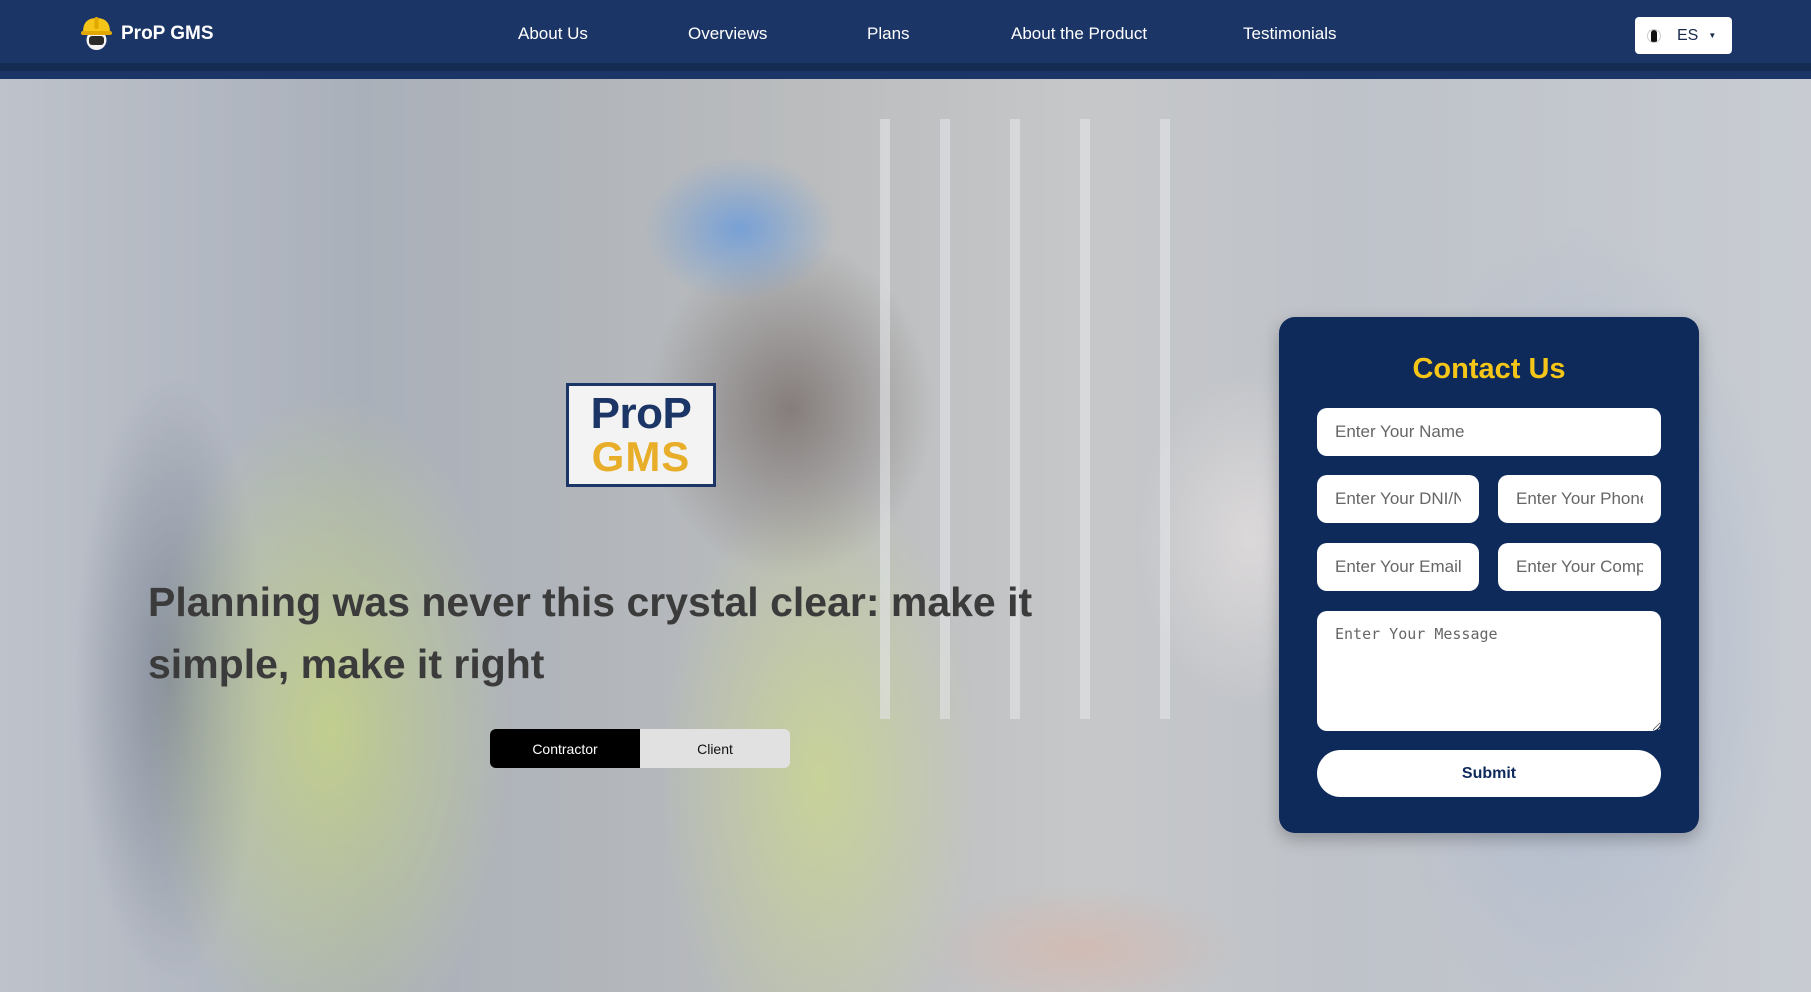 This screenshot has width=1811, height=992. Describe the element at coordinates (1489, 432) in the screenshot. I see `name-input` at that location.